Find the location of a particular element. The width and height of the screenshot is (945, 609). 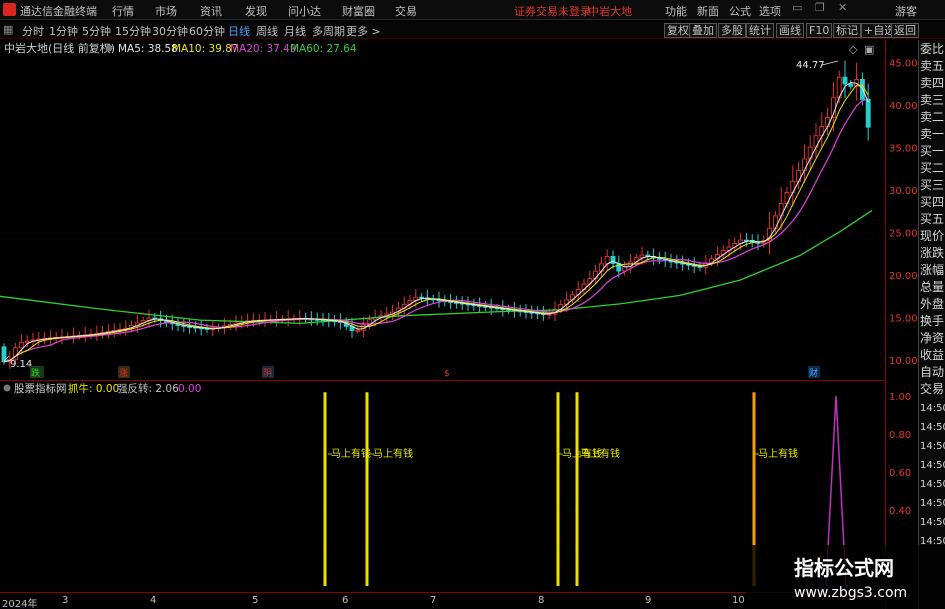

menu-item-news: 资讯 is located at coordinates (211, 11).